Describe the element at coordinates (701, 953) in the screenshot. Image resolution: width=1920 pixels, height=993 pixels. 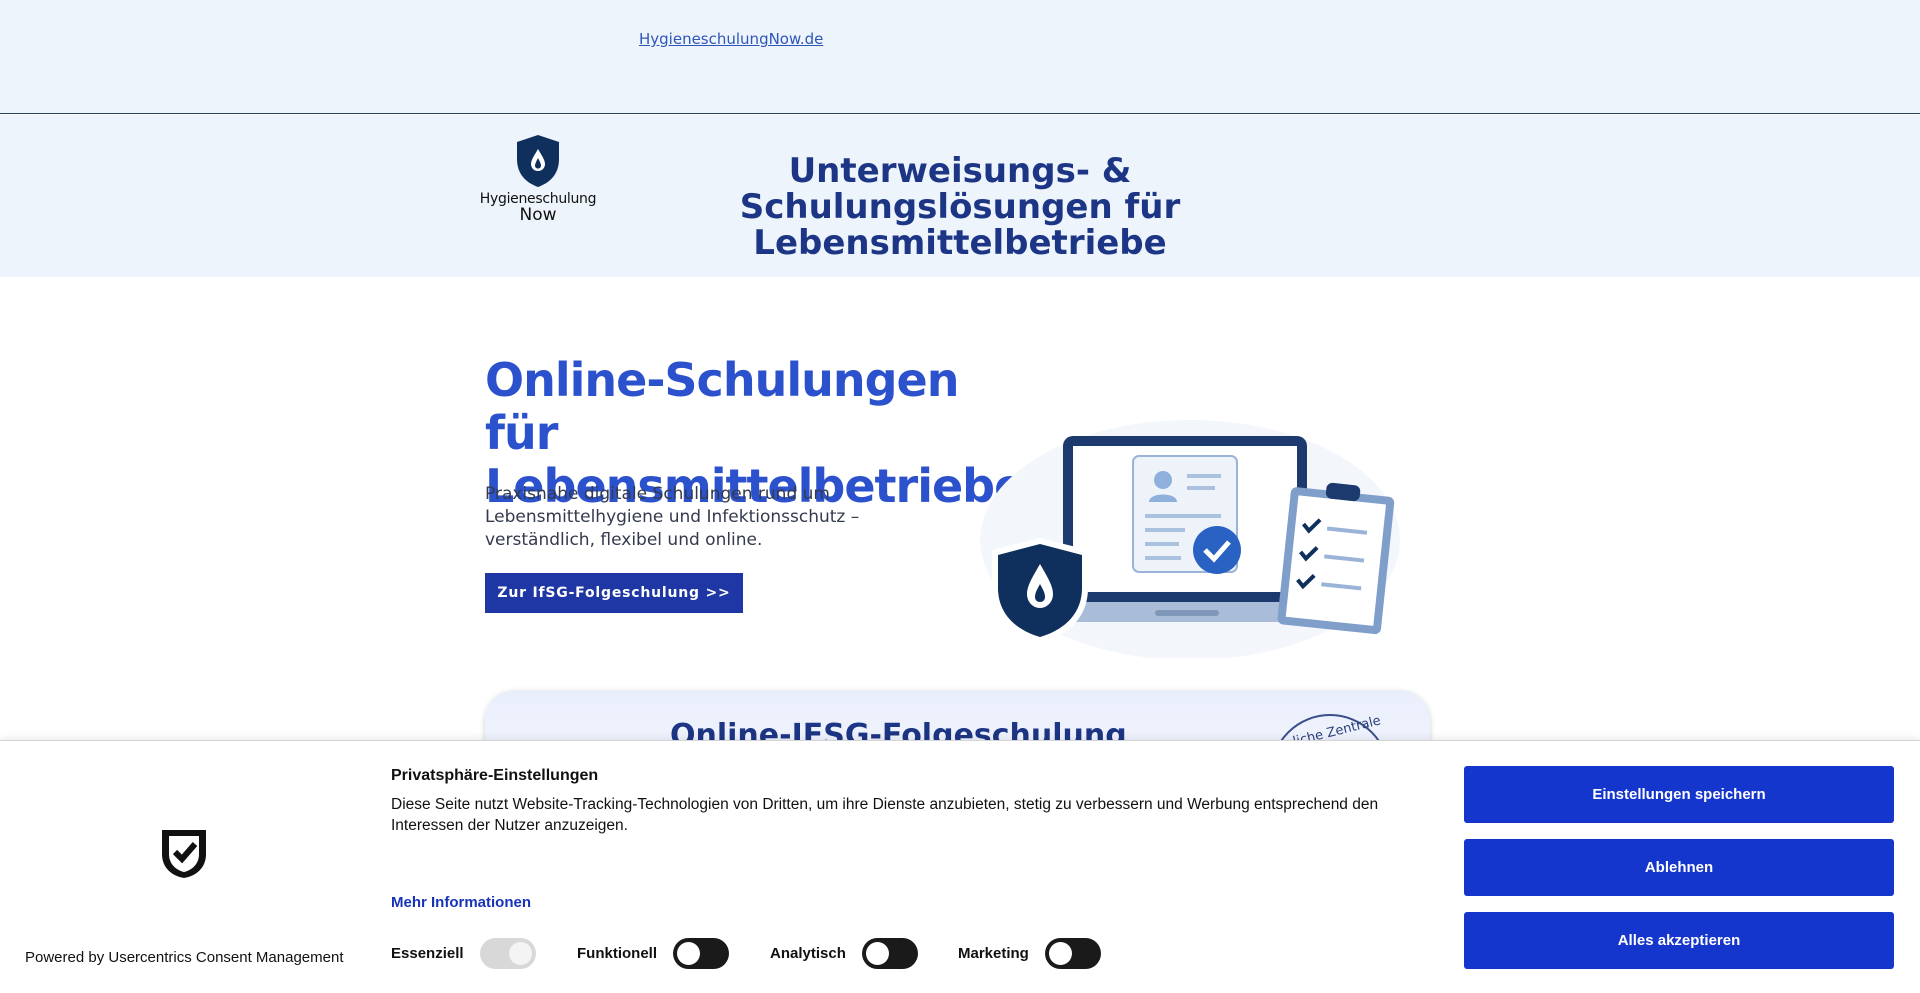
I see `toggle-functional-switch` at that location.